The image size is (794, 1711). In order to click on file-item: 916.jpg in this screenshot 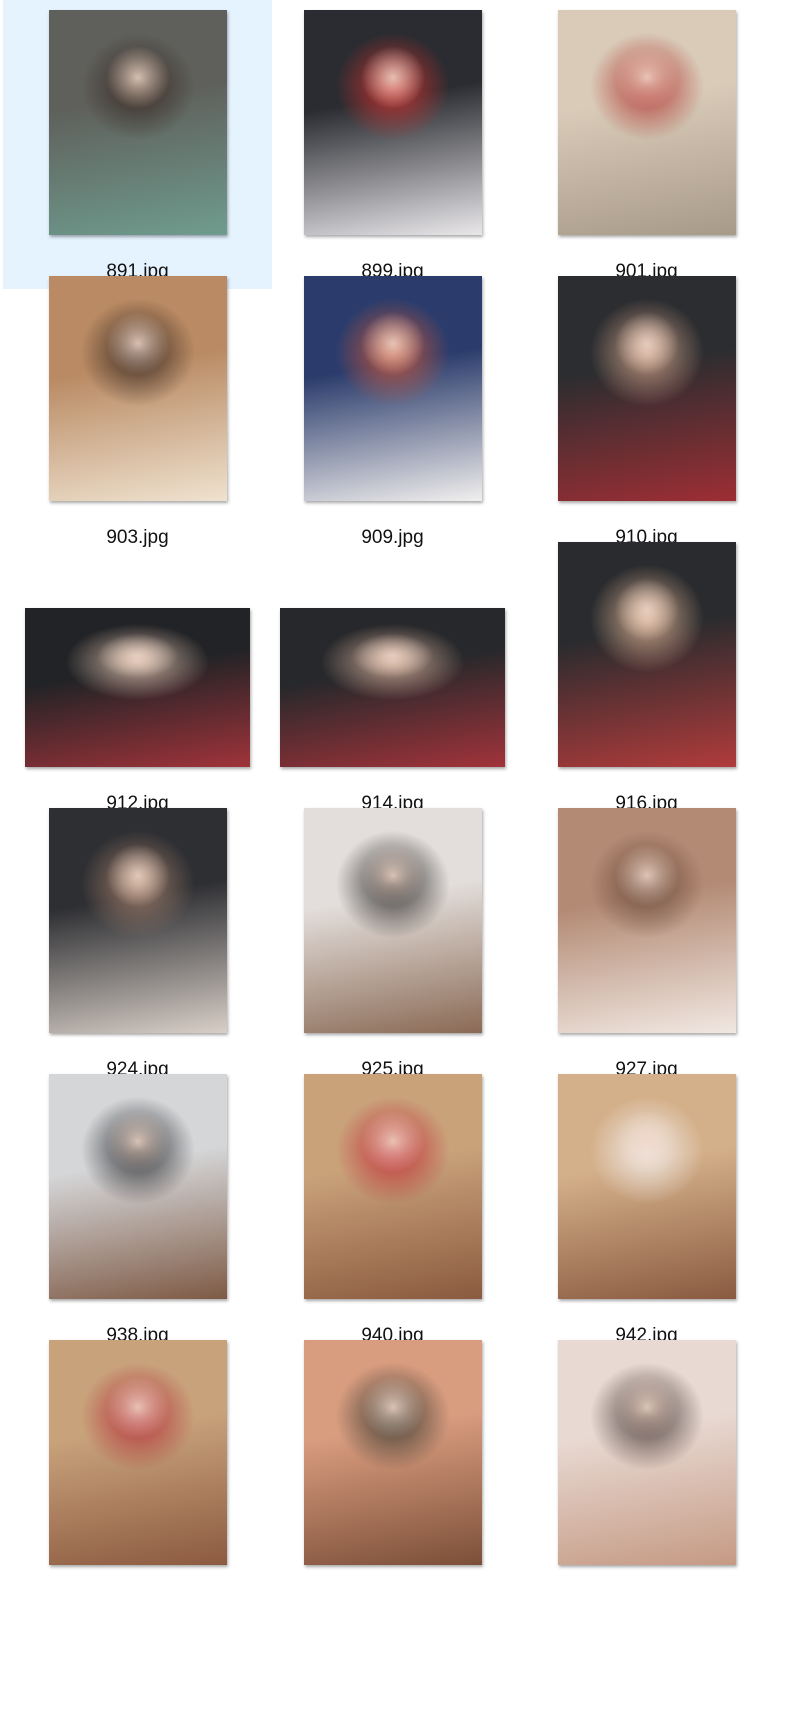, I will do `click(646, 676)`.